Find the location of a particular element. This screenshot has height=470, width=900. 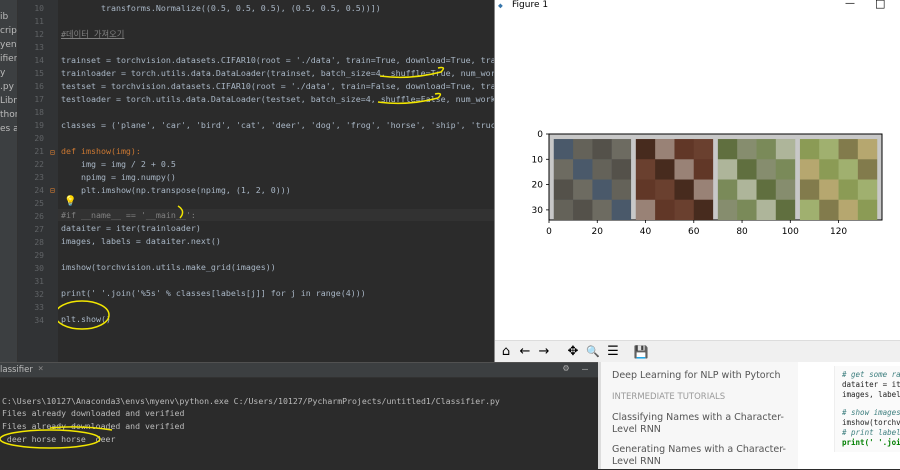

figure-titlebar: ◆ Figure 1 — □ is located at coordinates (697, 6).